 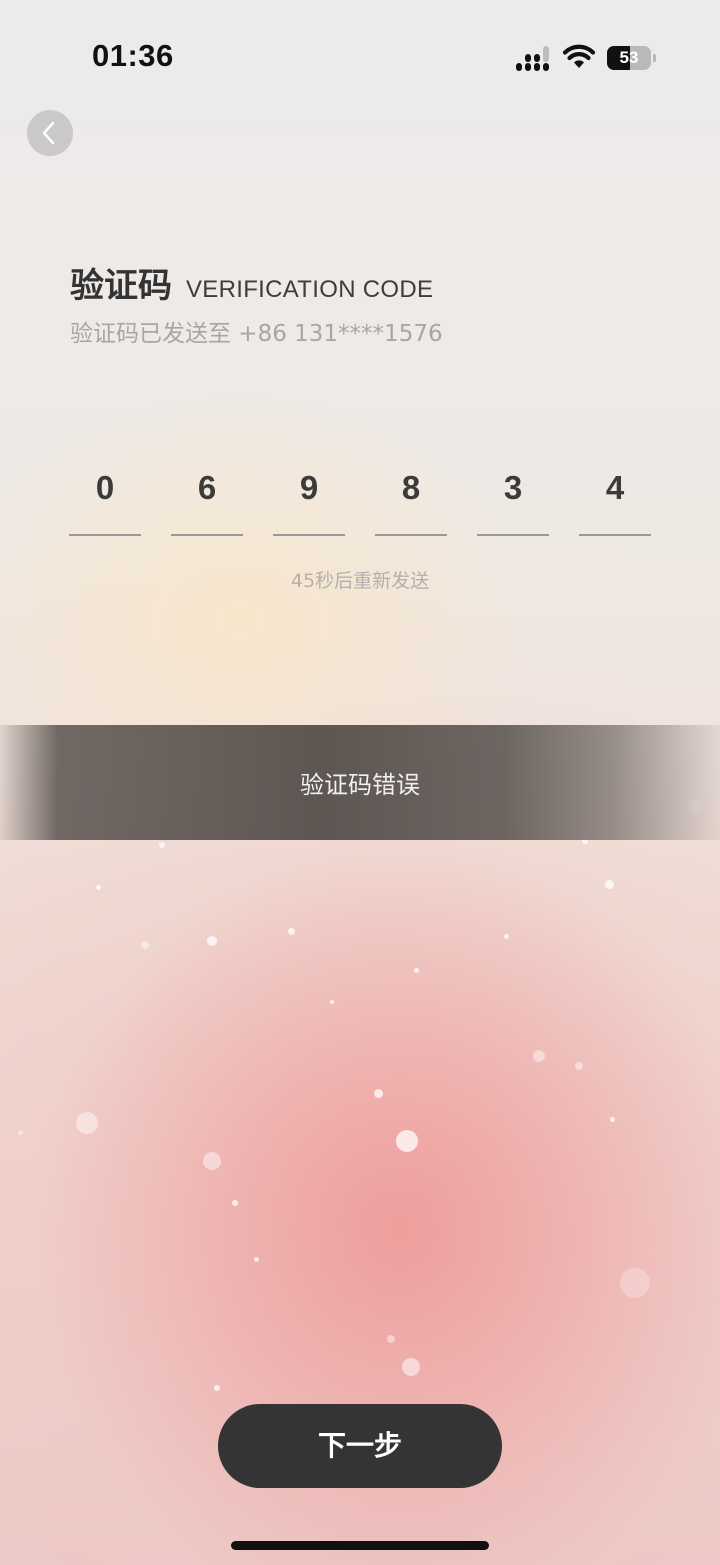 What do you see at coordinates (411, 487) in the screenshot?
I see `code-digit: 8` at bounding box center [411, 487].